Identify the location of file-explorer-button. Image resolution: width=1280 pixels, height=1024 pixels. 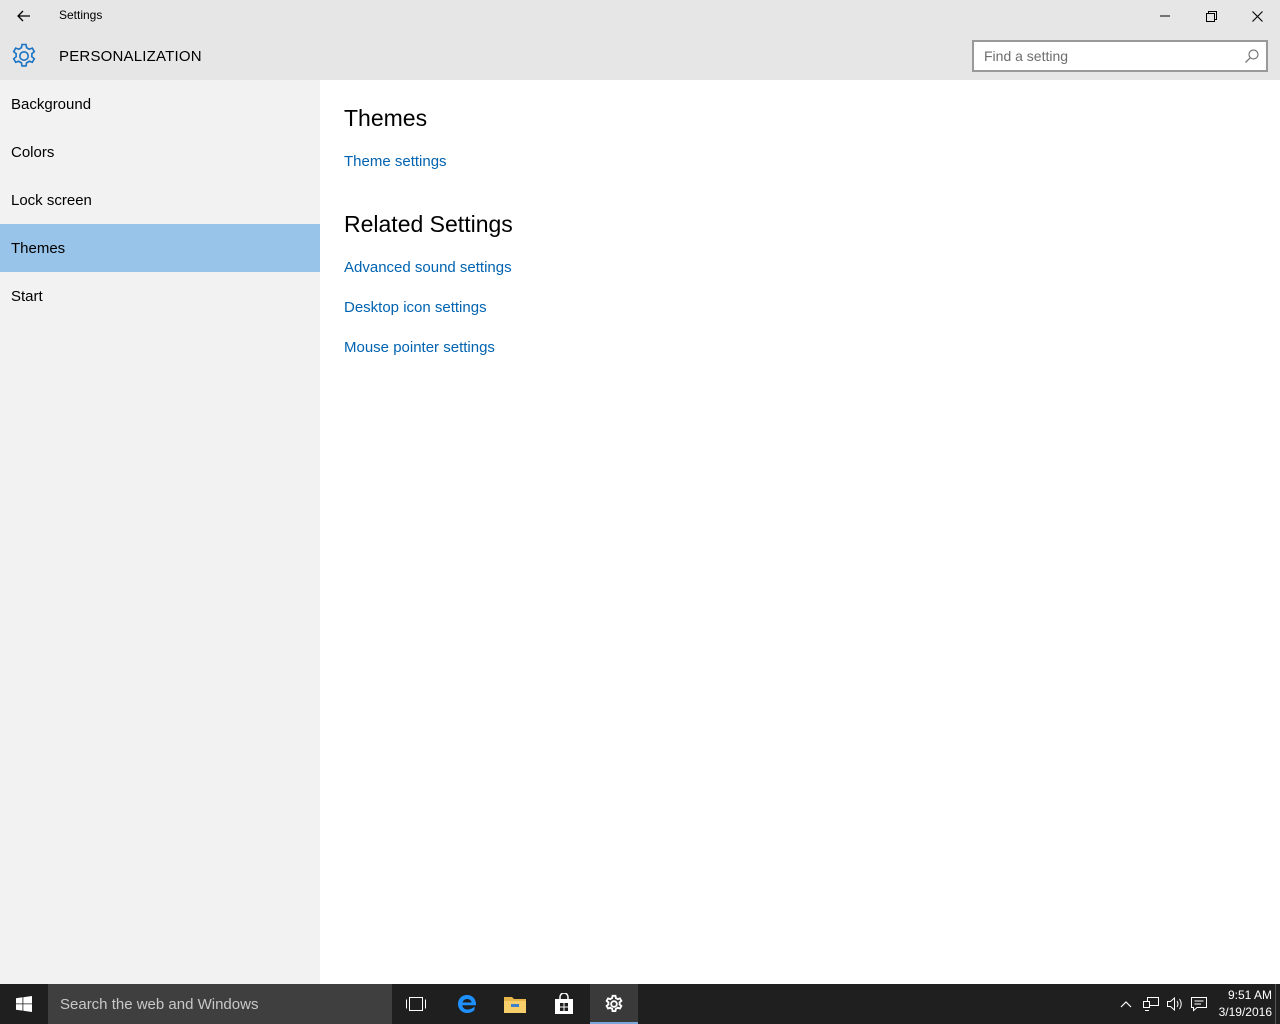
(515, 1004).